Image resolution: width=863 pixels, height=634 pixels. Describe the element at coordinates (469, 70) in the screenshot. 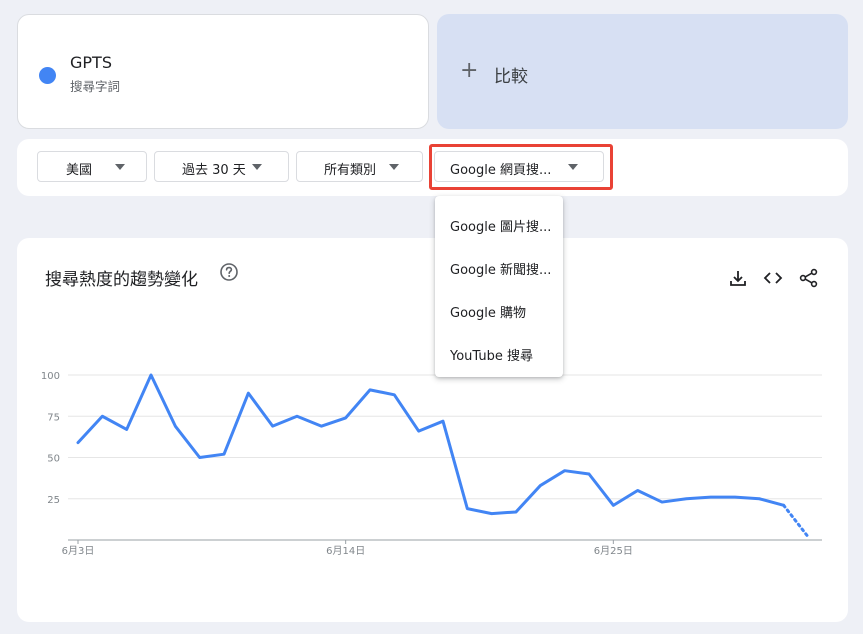

I see `plus-icon: +` at that location.